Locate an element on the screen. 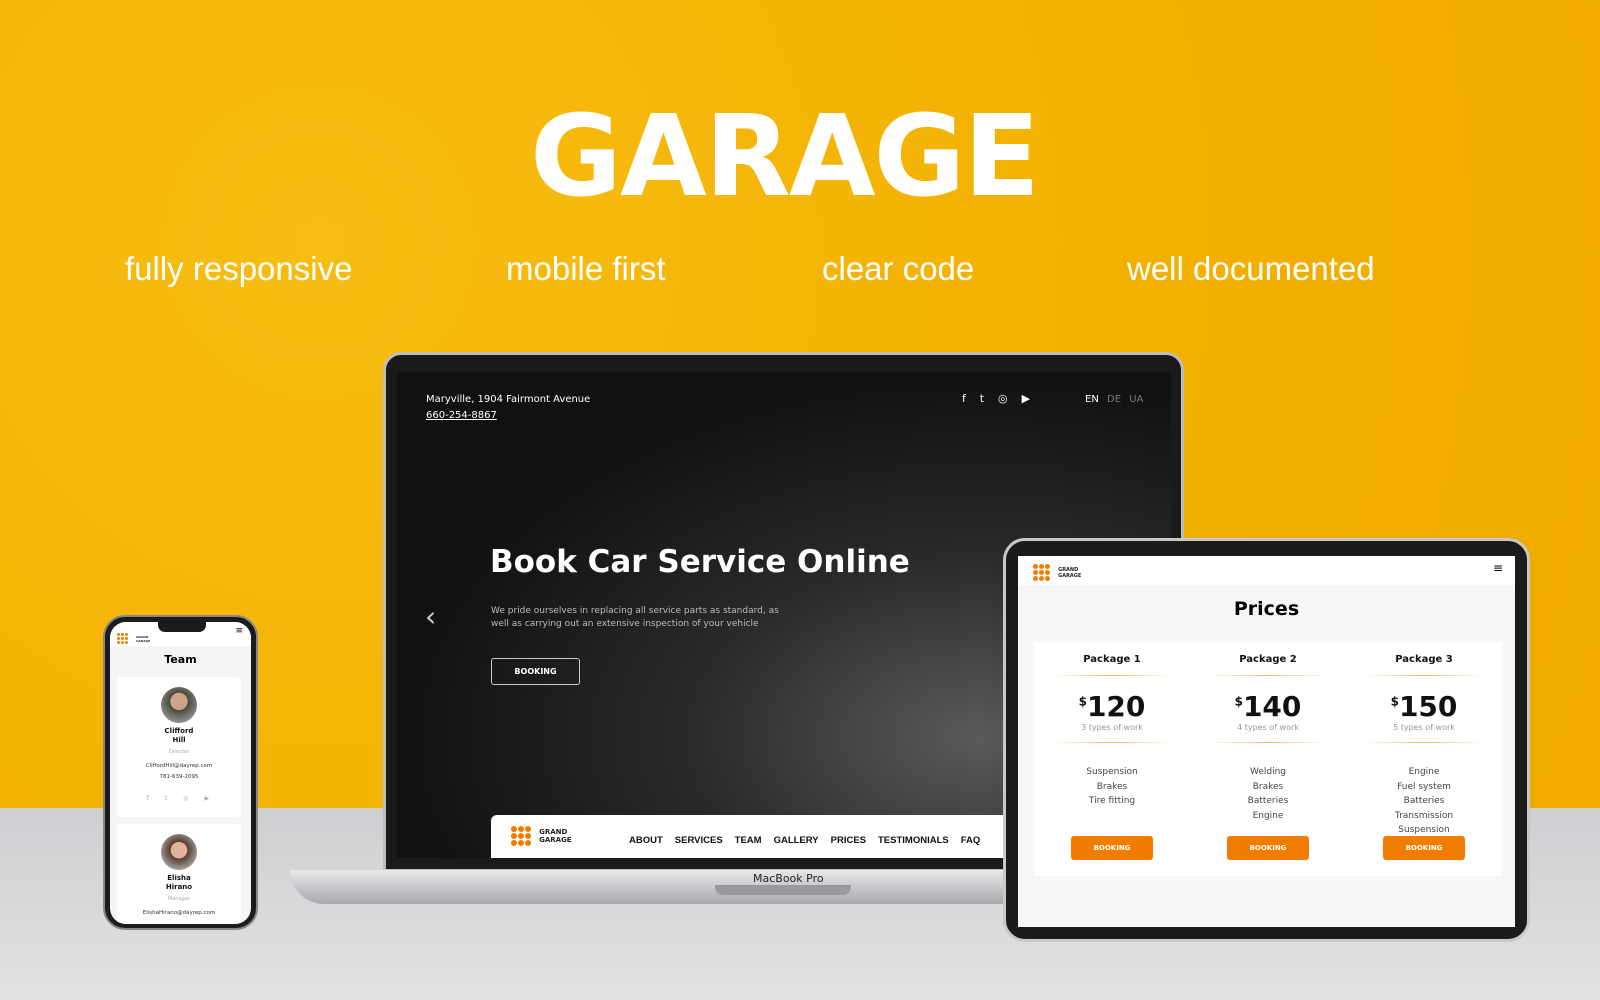  email: ElishaHirano@dayrep.com is located at coordinates (179, 913).